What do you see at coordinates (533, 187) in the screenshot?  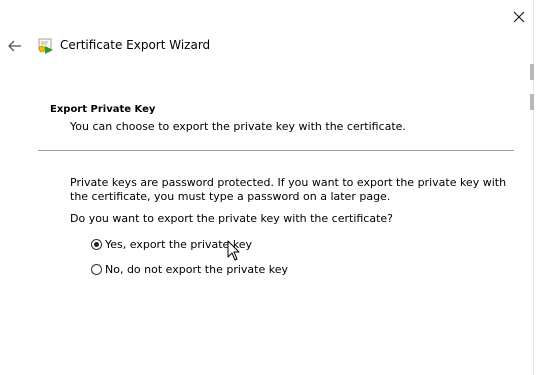 I see `window-right-edge` at bounding box center [533, 187].